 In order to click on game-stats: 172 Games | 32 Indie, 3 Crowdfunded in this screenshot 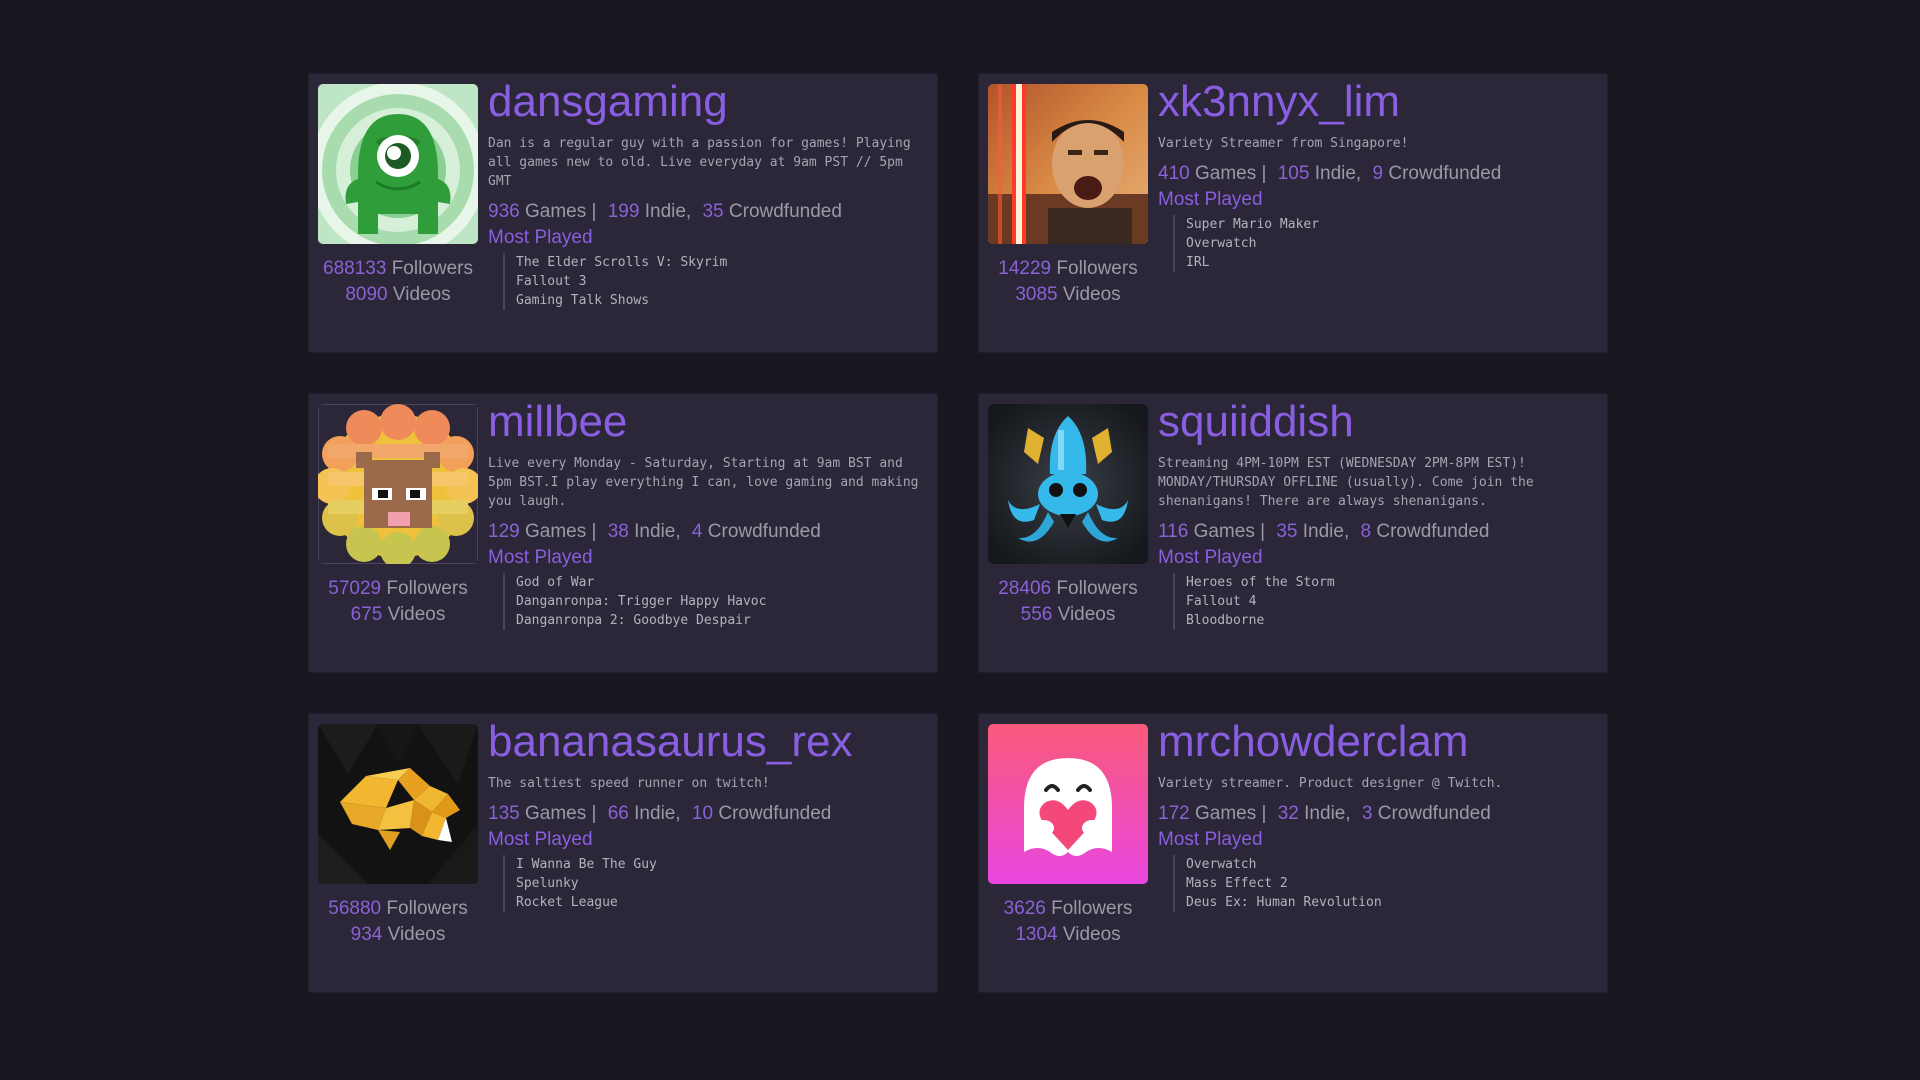, I will do `click(1324, 813)`.